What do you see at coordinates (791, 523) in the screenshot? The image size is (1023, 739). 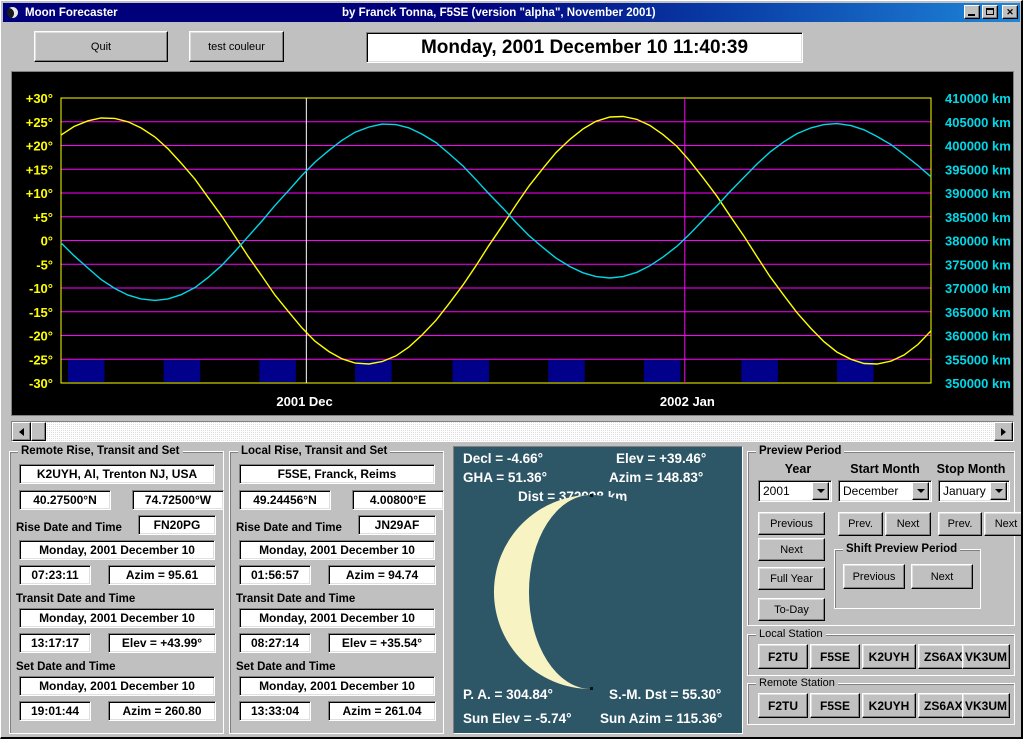 I see `year-previous-button: Previous` at bounding box center [791, 523].